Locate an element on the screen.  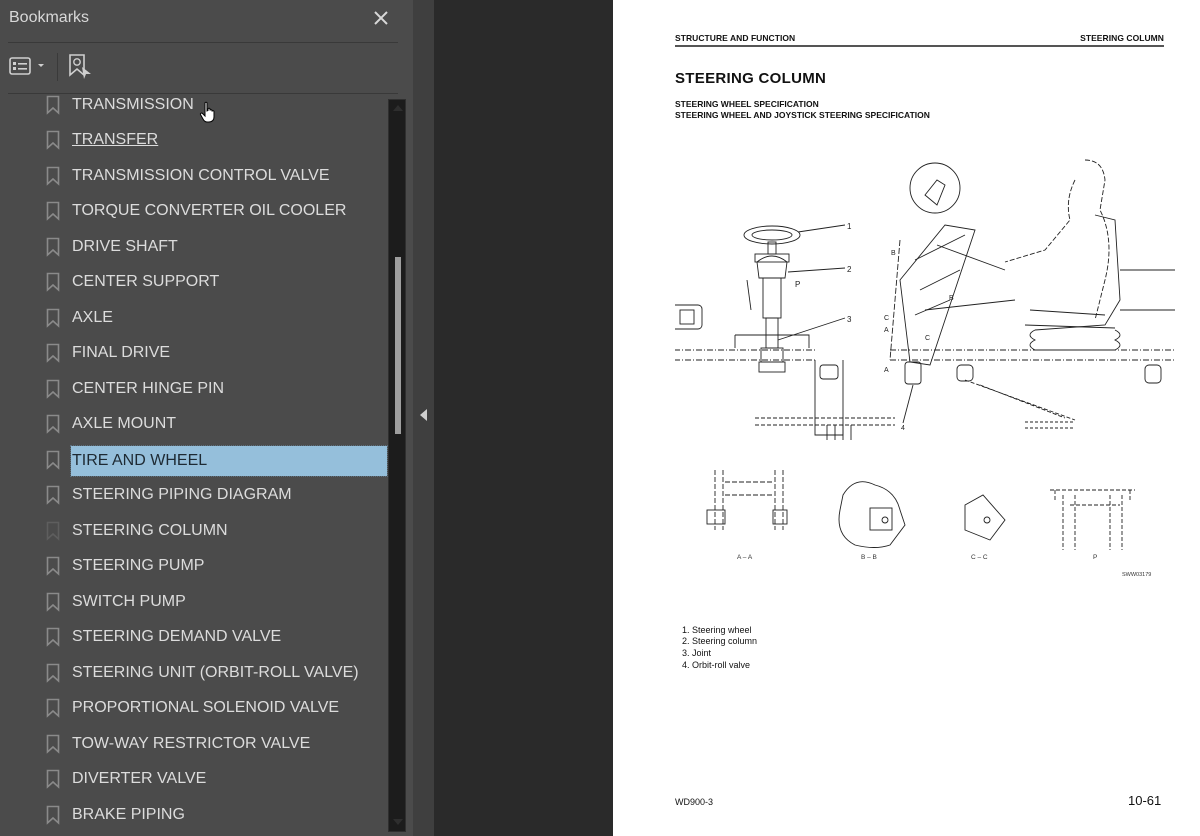
callout-4: 4 is located at coordinates (903, 428).